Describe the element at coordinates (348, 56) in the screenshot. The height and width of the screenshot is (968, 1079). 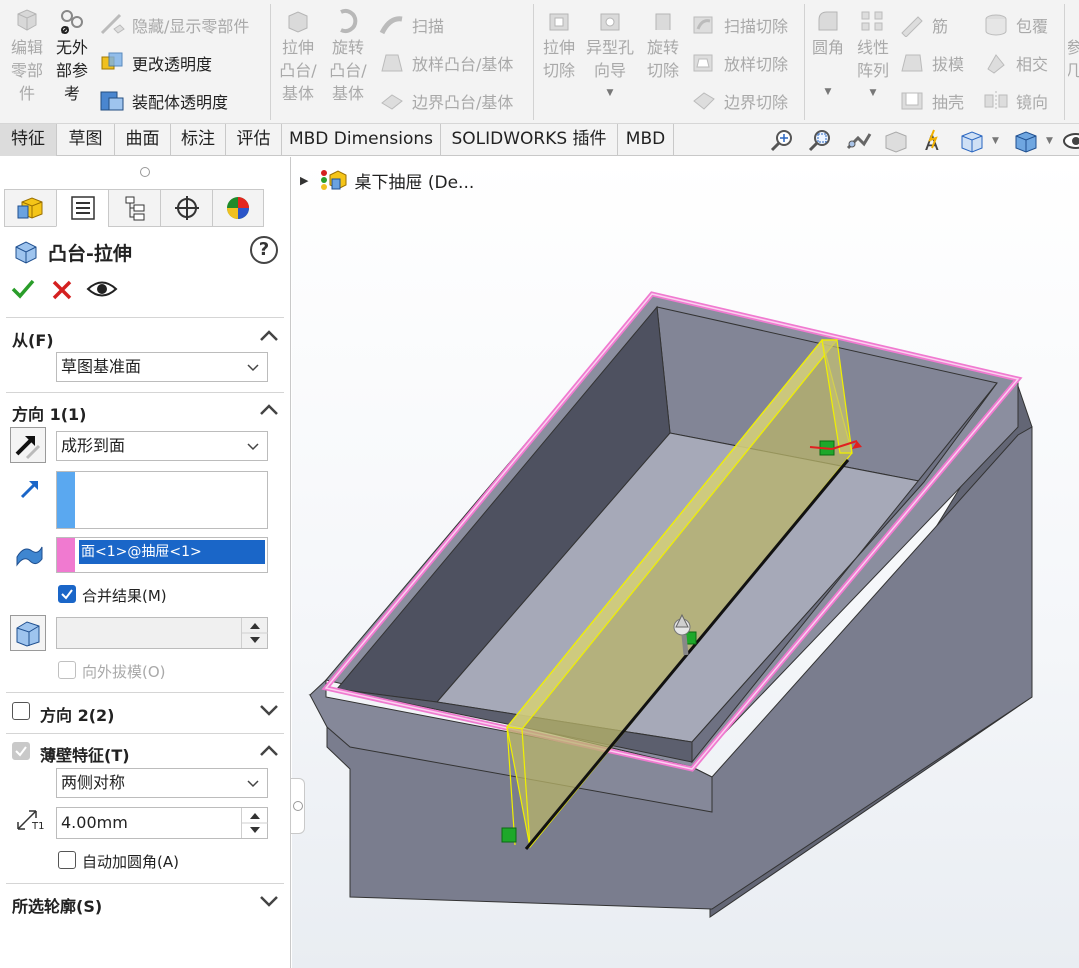
I see `revolved-boss-button: 旋转 凸台/ 基体` at that location.